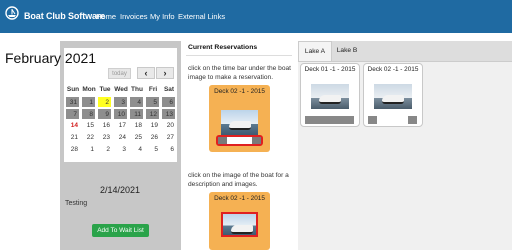  I want to click on calendar-day: 10, so click(120, 114).